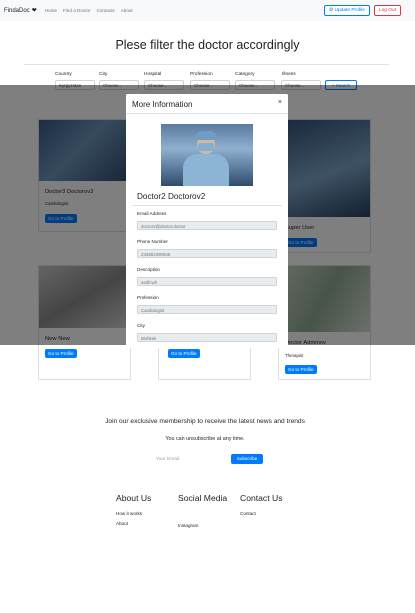 The height and width of the screenshot is (613, 415). Describe the element at coordinates (206, 170) in the screenshot. I see `doctor-photo-body` at that location.